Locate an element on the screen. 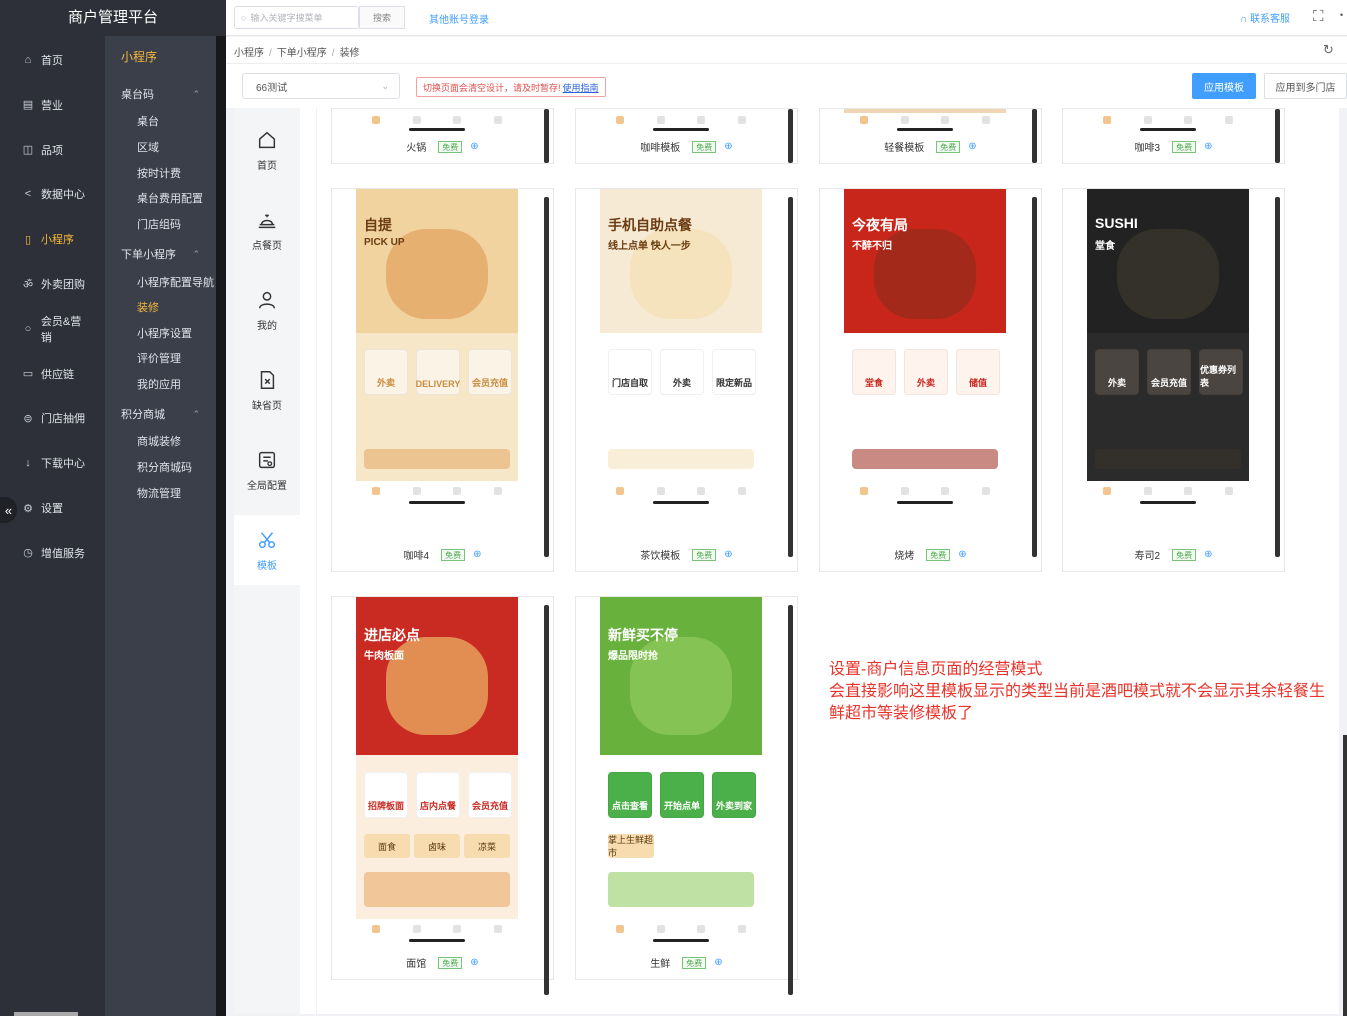  apply-multi-store-button: 应用到多门店 is located at coordinates (1305, 86).